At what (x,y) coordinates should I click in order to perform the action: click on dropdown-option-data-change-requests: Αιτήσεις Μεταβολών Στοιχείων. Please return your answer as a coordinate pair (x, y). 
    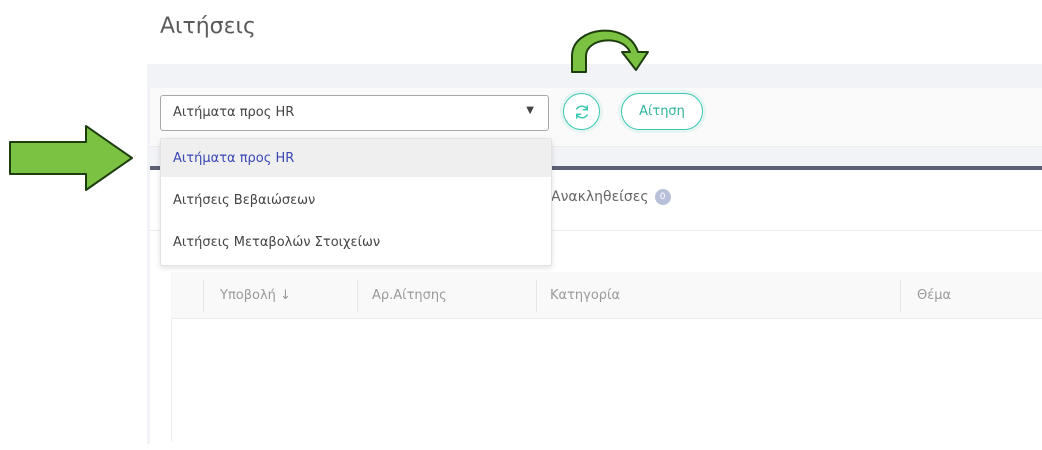
    Looking at the image, I should click on (356, 242).